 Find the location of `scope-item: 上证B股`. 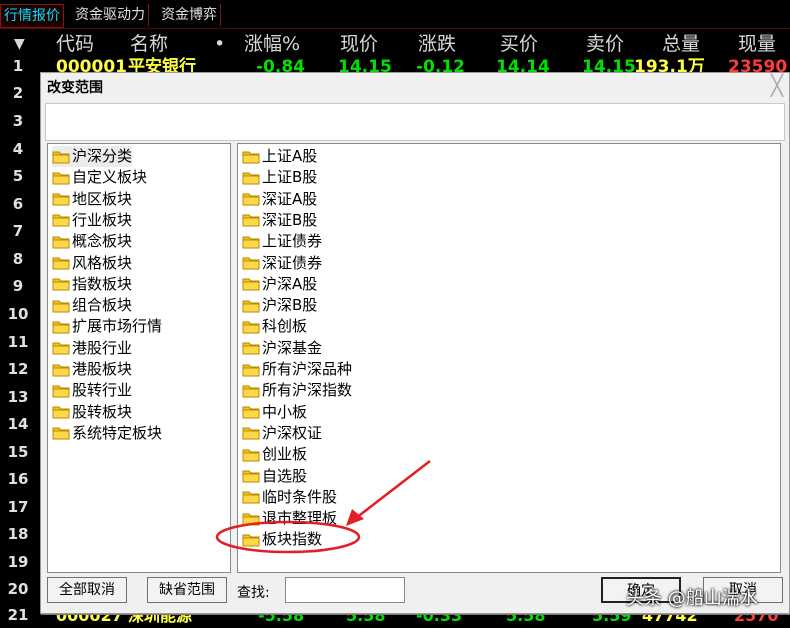

scope-item: 上证B股 is located at coordinates (279, 177).